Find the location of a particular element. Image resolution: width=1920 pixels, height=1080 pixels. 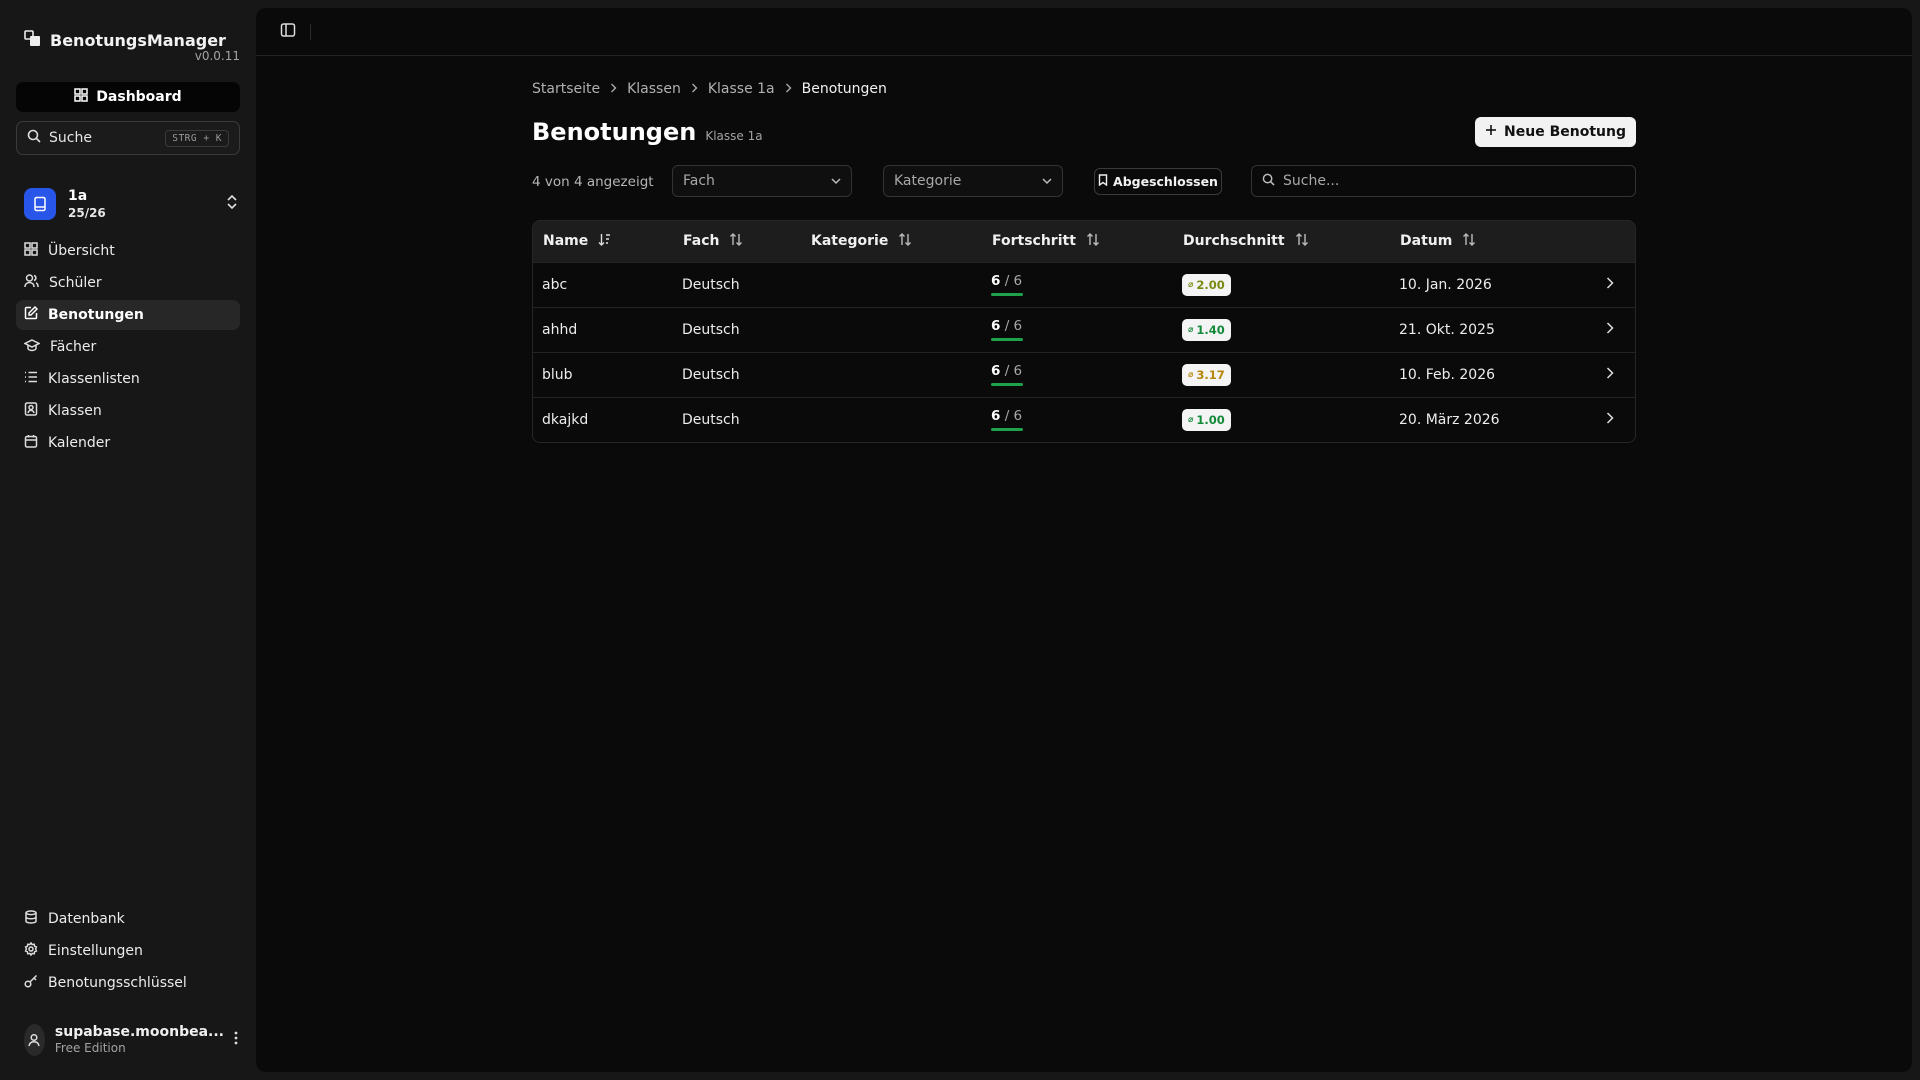

user-menu: supabase.moonbea... Free Edition is located at coordinates (131, 1040).